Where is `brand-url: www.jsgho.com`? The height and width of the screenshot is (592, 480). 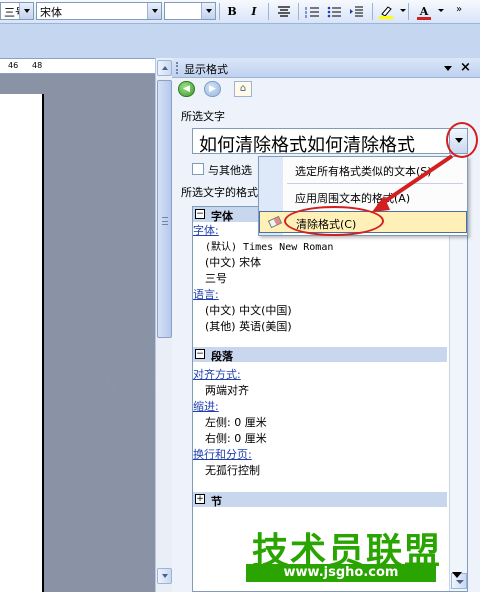
brand-url: www.jsgho.com is located at coordinates (341, 573).